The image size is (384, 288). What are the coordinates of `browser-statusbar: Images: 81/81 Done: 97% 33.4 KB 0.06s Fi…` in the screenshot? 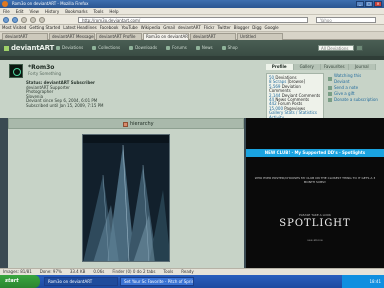 It's located at (192, 271).